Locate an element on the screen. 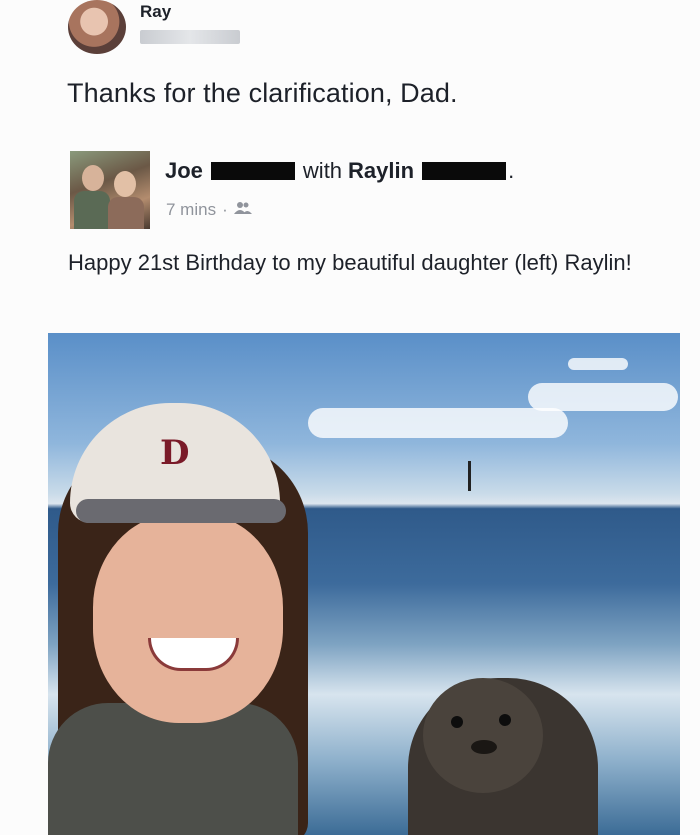  commenter-avatar is located at coordinates (97, 27).